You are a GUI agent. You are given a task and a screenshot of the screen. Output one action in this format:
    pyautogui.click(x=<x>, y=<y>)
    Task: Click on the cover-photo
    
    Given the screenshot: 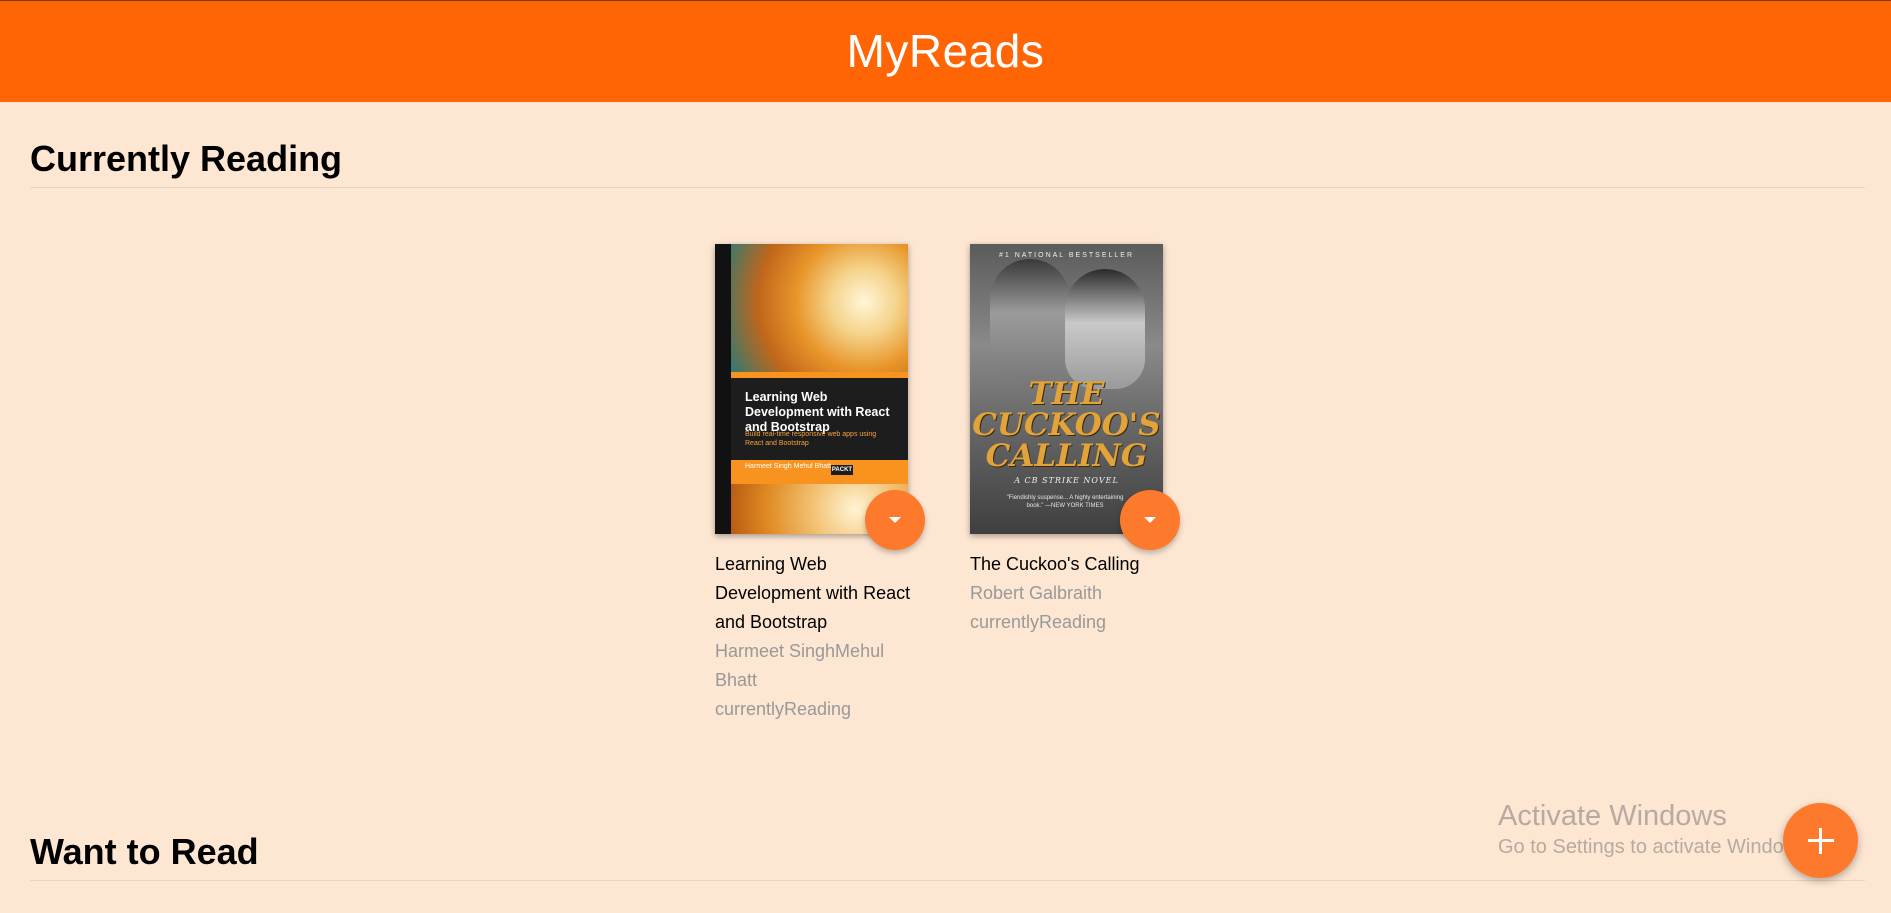 What is the action you would take?
    pyautogui.click(x=819, y=308)
    